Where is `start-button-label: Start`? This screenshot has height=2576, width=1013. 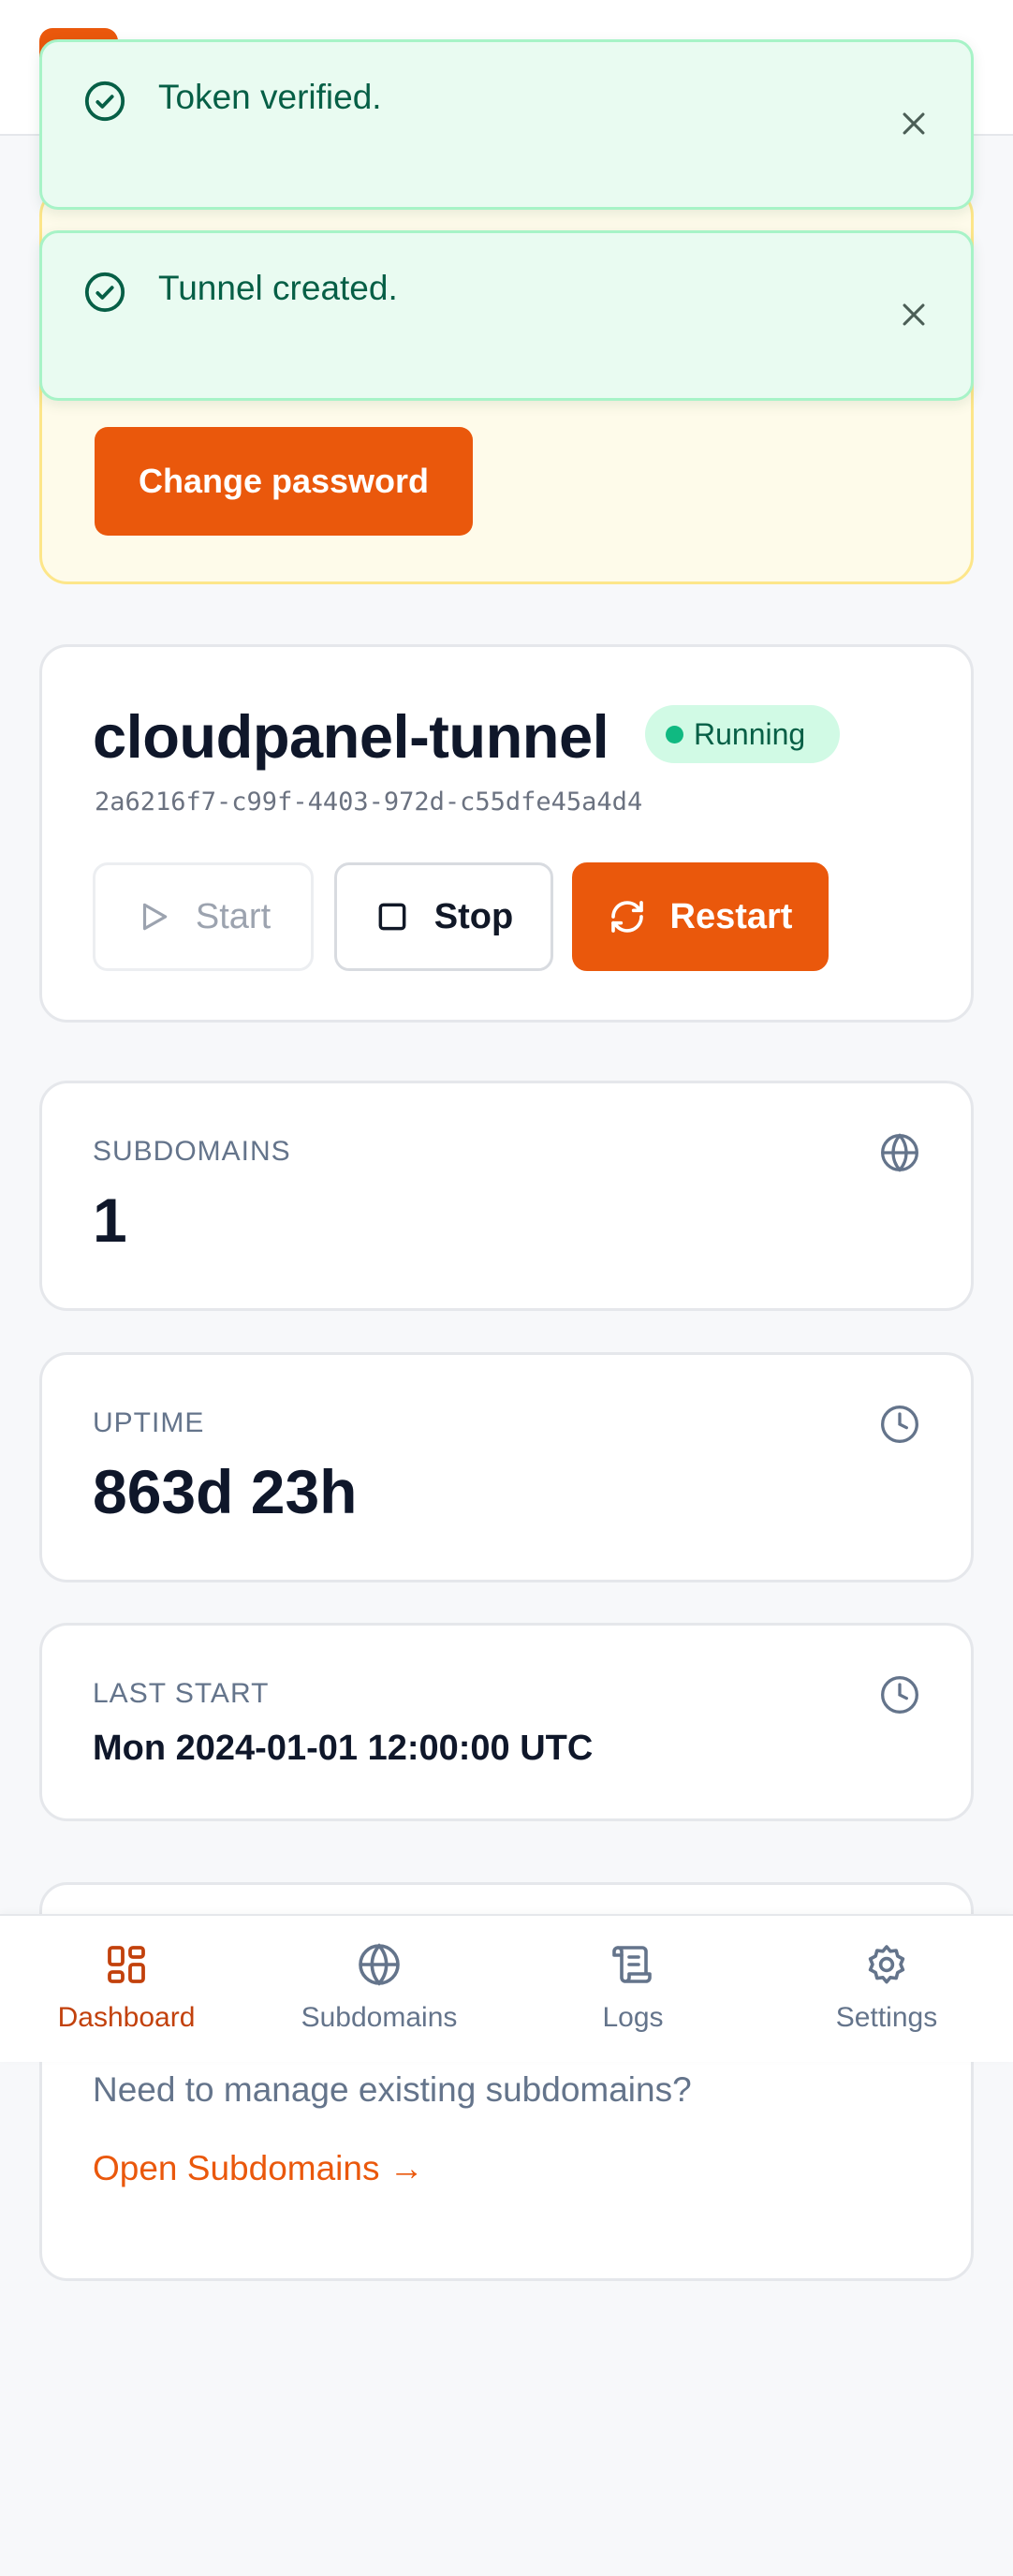 start-button-label: Start is located at coordinates (233, 916).